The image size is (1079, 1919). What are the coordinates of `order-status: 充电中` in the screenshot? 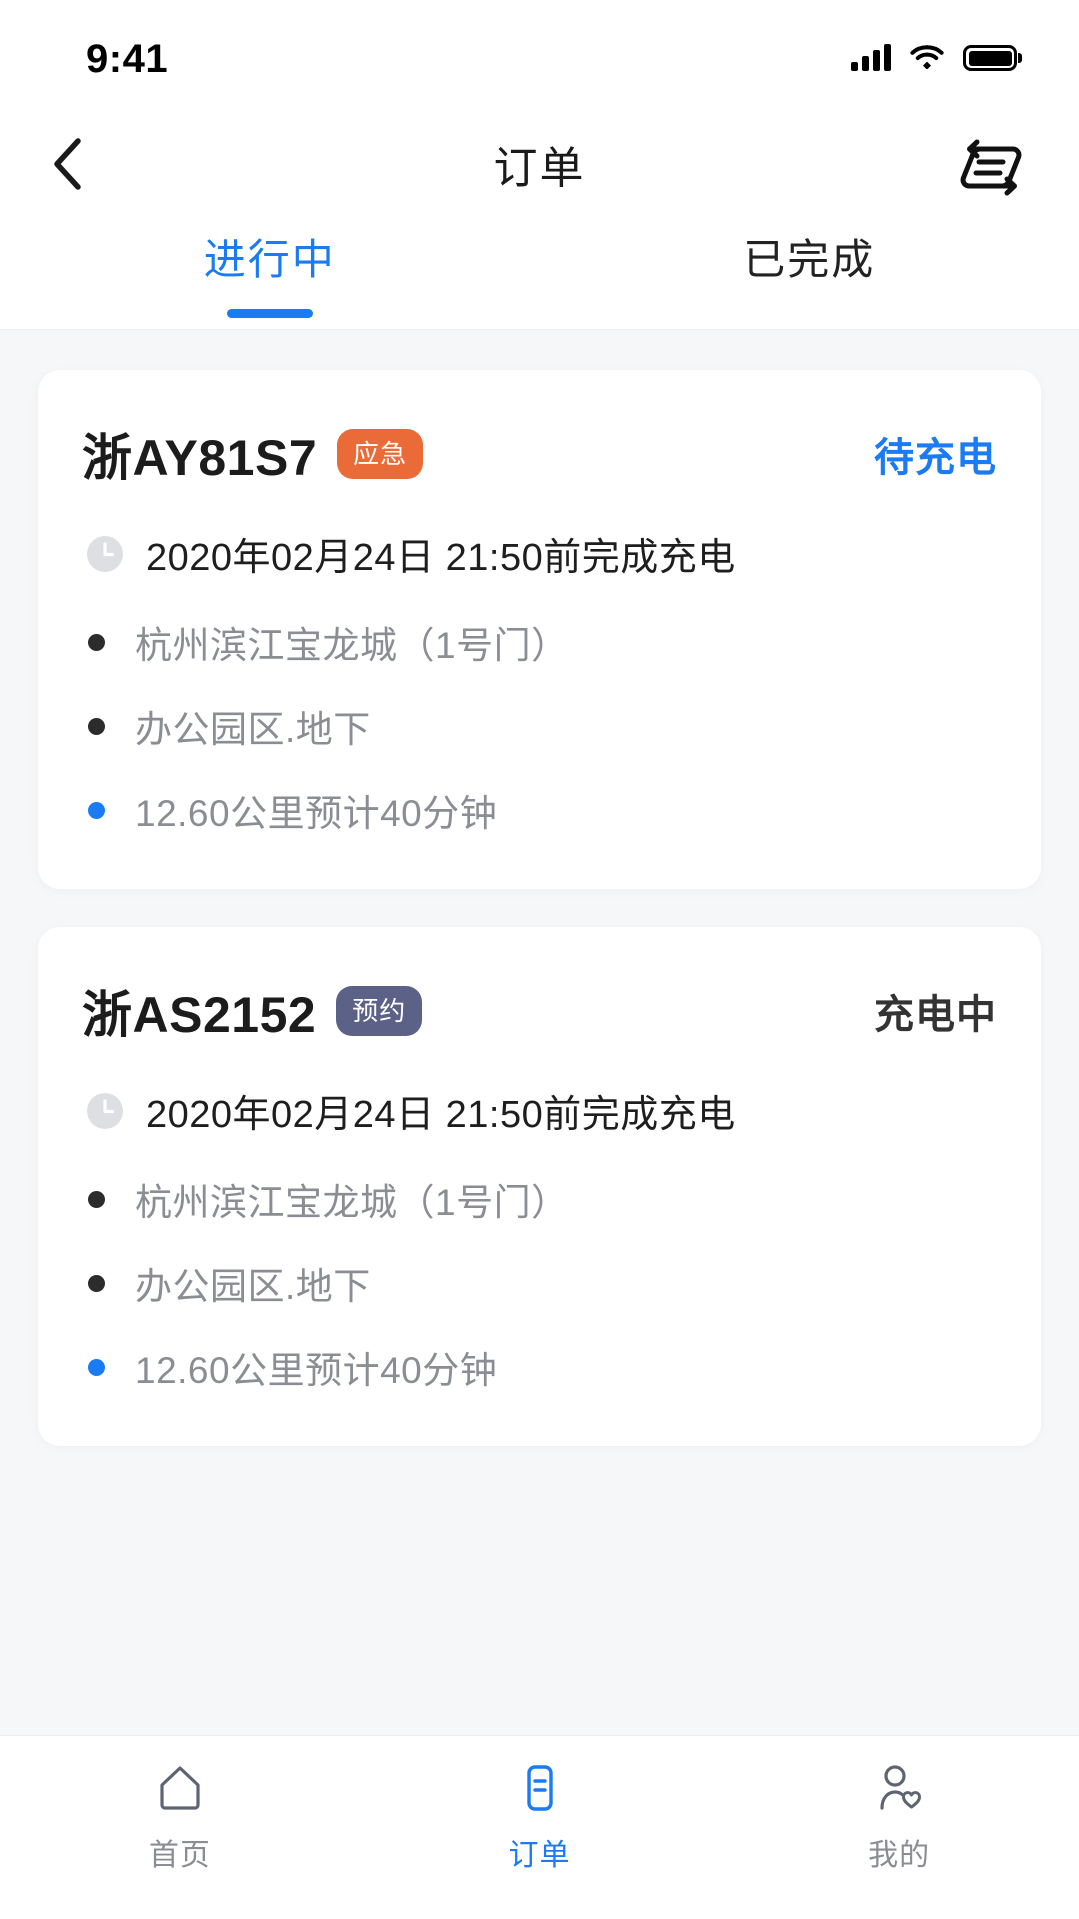 It's located at (935, 1015).